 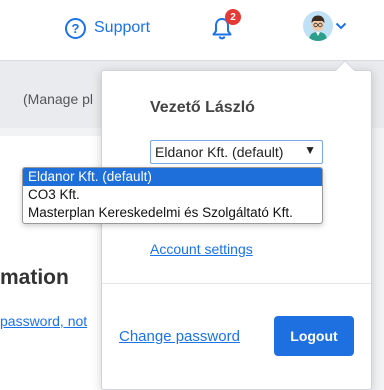 What do you see at coordinates (172, 177) in the screenshot?
I see `company-option: Eldanor Kft. (default)` at bounding box center [172, 177].